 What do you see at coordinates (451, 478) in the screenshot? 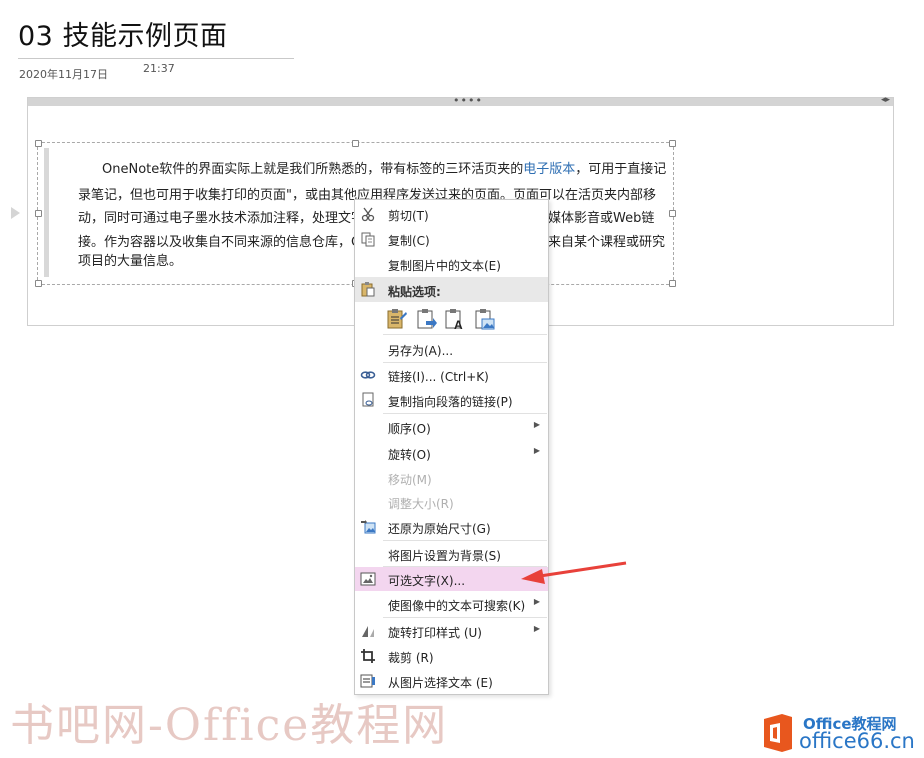
I see `menu-item-move: 移动(M)` at bounding box center [451, 478].